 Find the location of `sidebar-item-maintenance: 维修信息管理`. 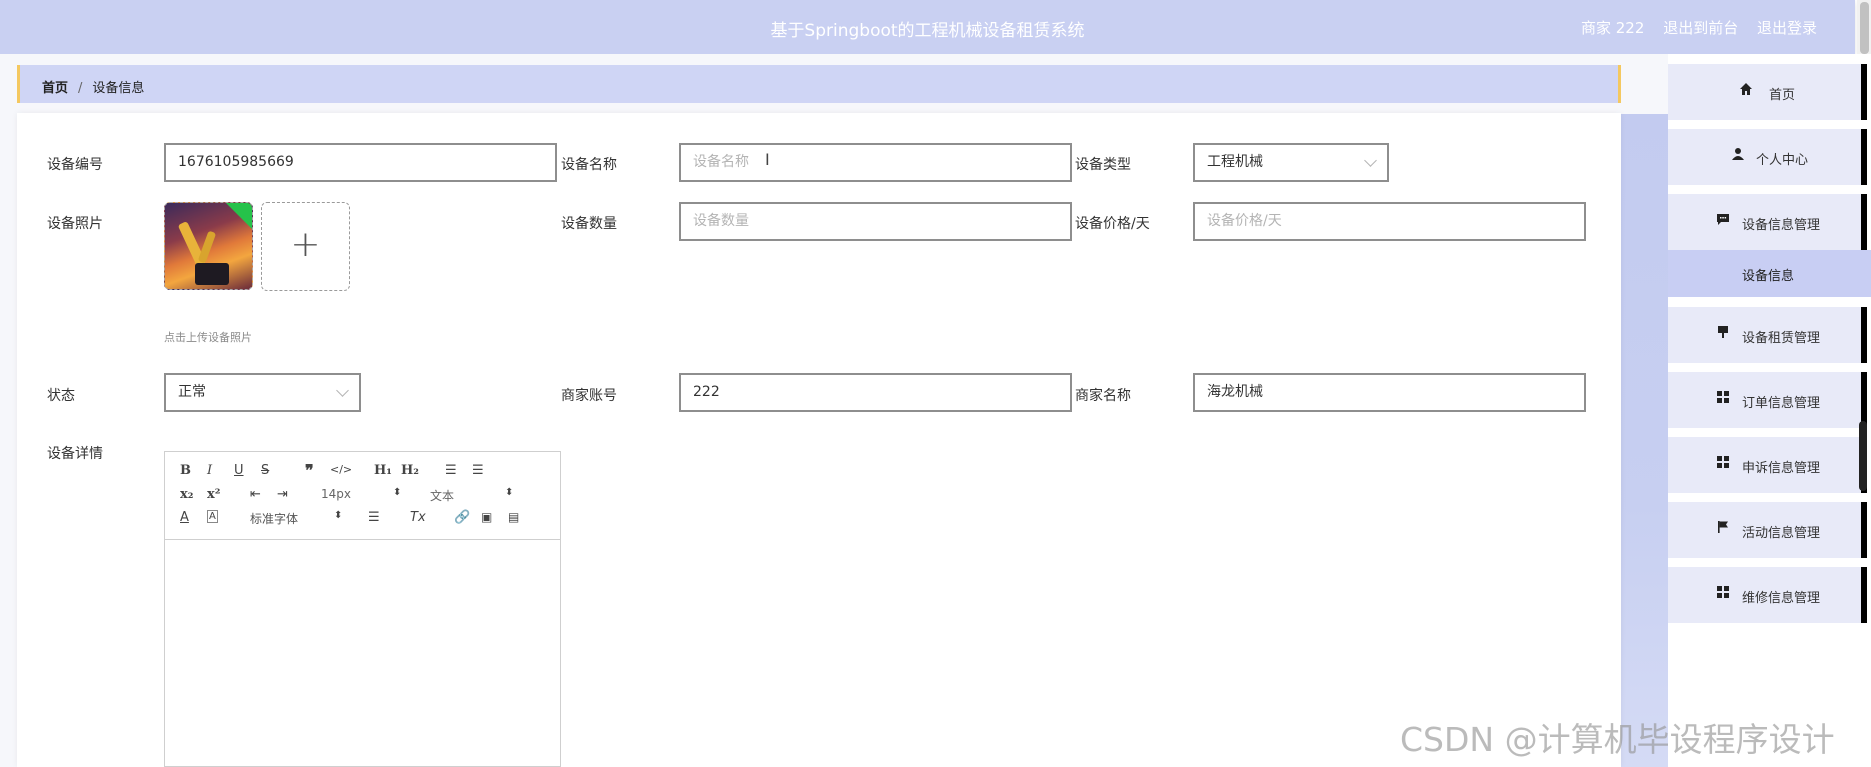

sidebar-item-maintenance: 维修信息管理 is located at coordinates (1767, 595).